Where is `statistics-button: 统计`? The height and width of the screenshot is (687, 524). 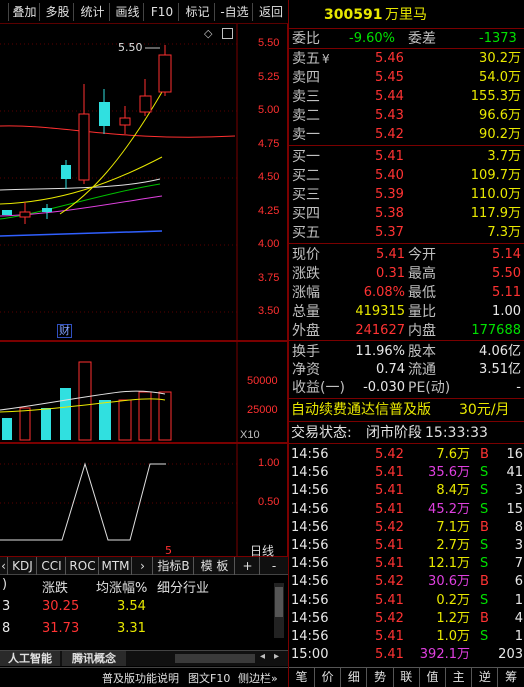
statistics-button: 统计 is located at coordinates (93, 12).